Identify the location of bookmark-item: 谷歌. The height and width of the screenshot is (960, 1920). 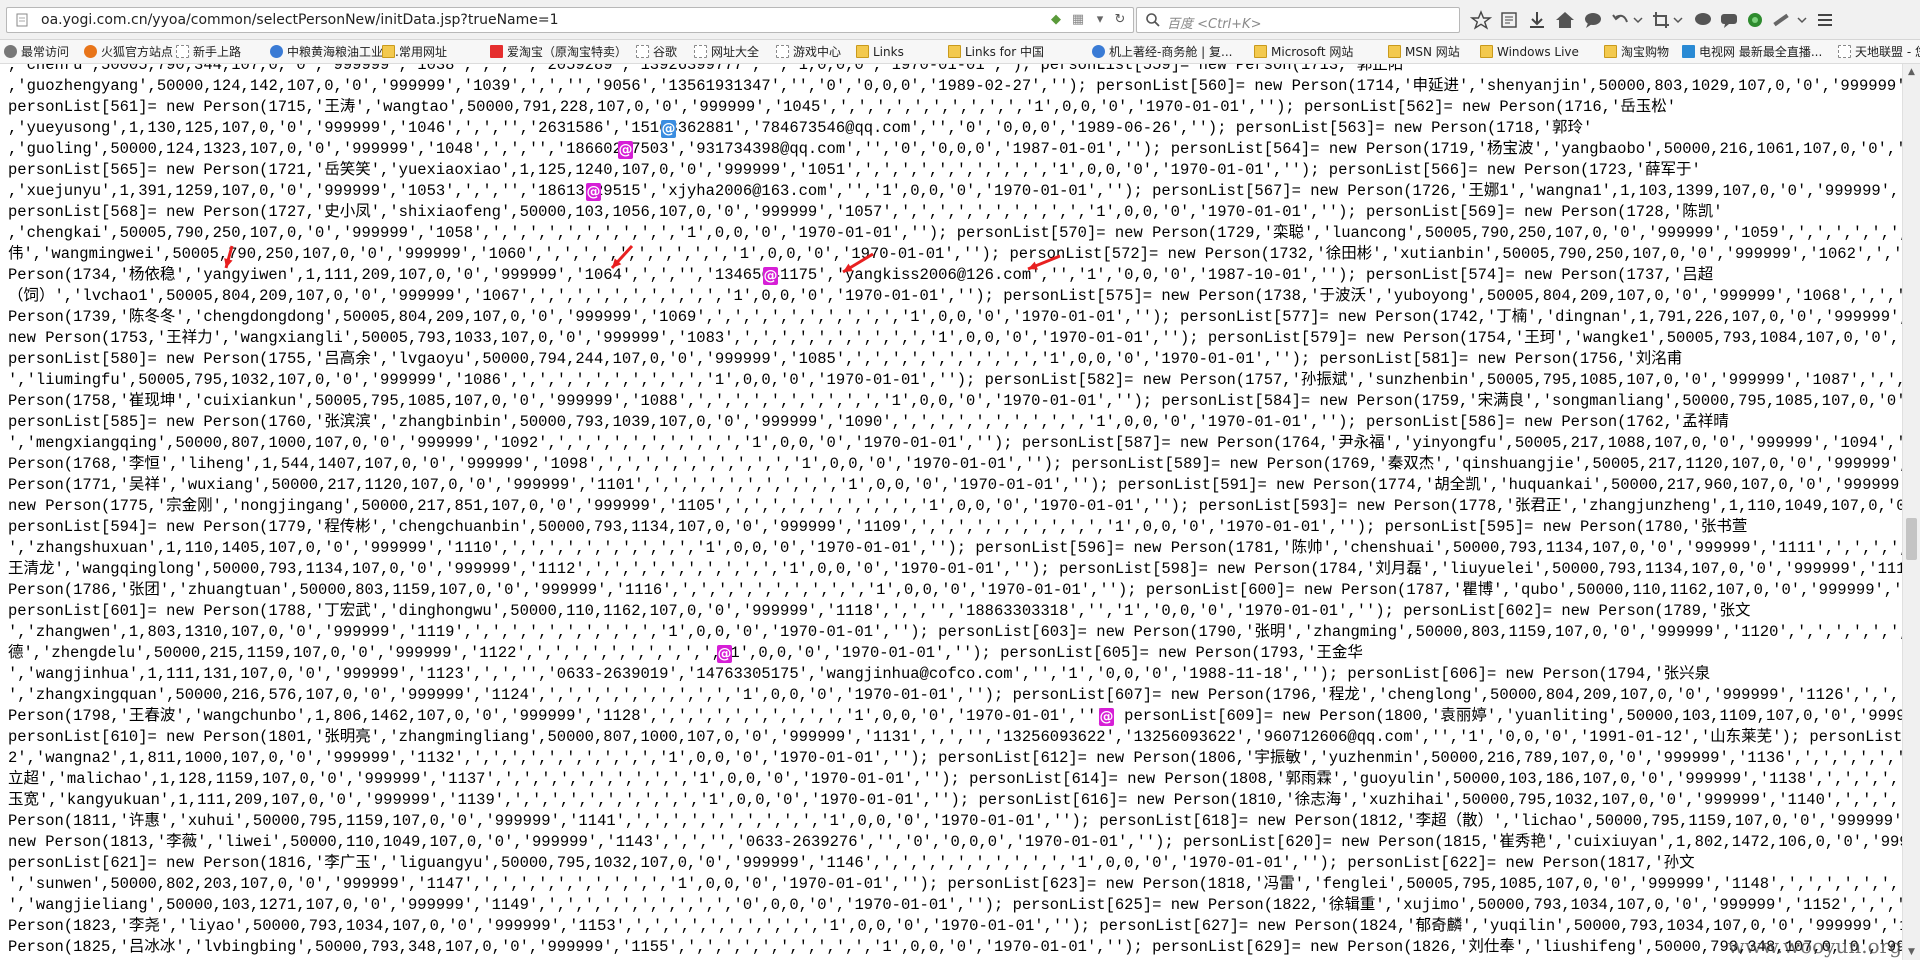
(656, 52).